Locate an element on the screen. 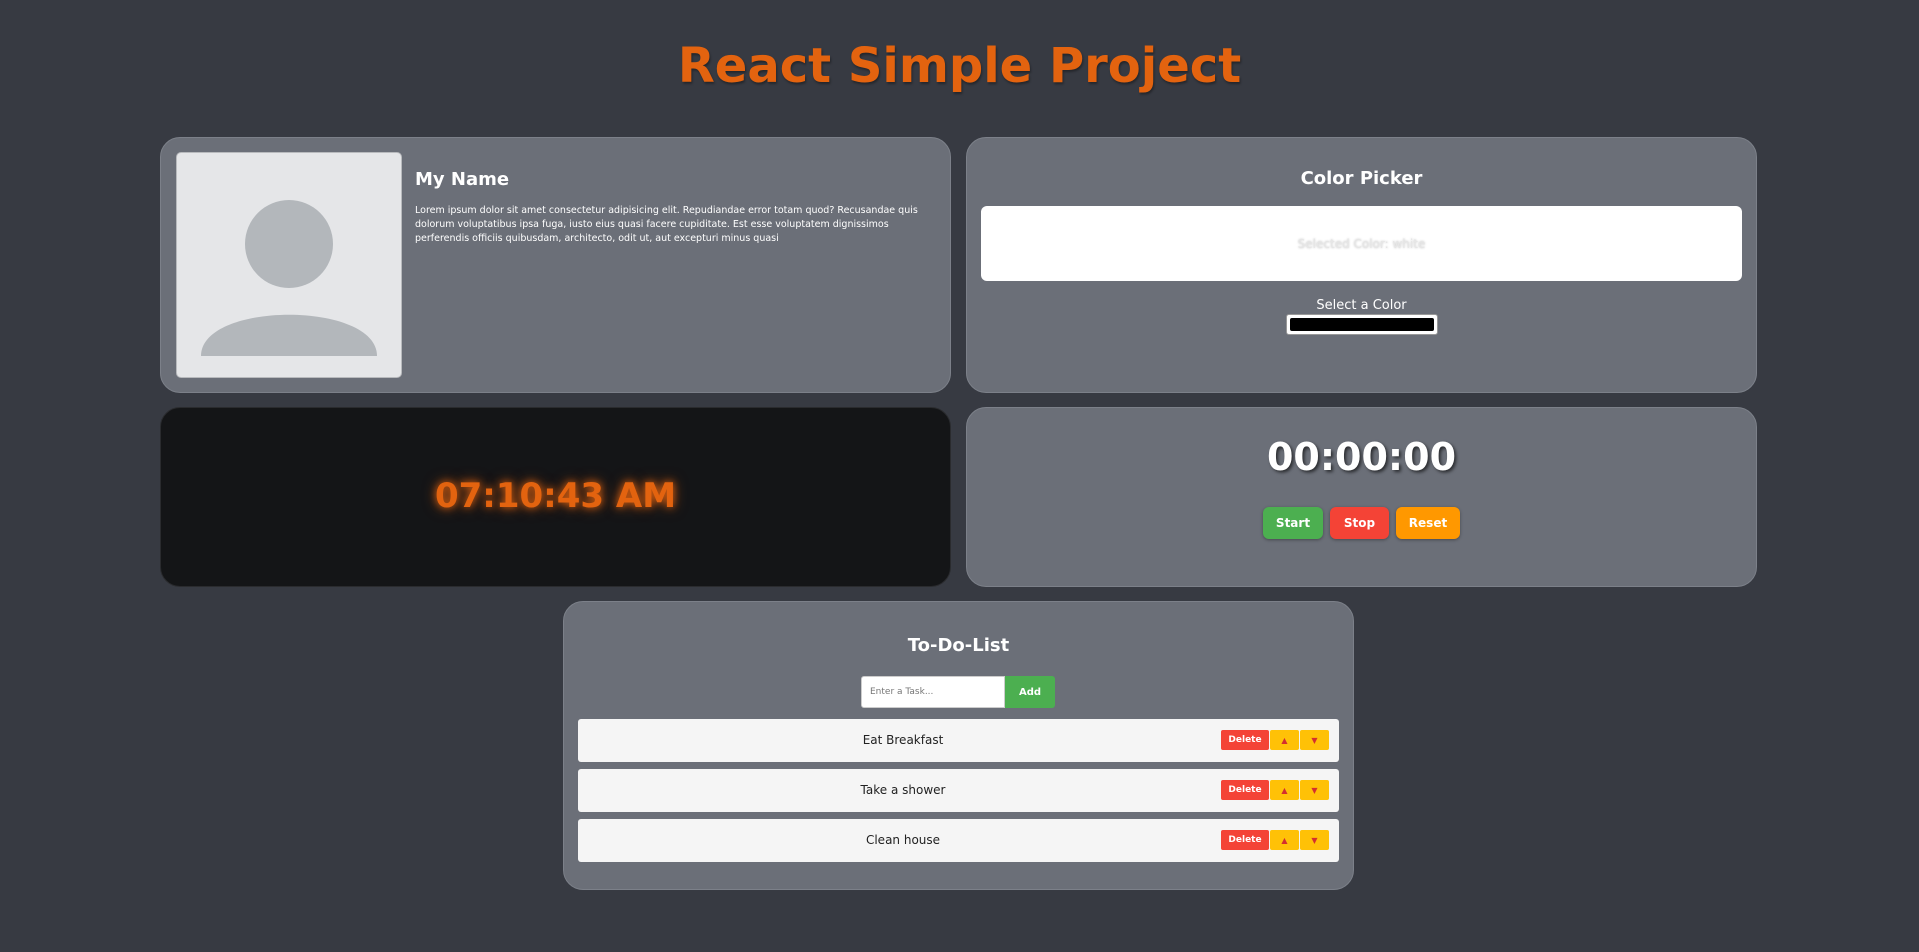 The image size is (1919, 952). avatar is located at coordinates (289, 265).